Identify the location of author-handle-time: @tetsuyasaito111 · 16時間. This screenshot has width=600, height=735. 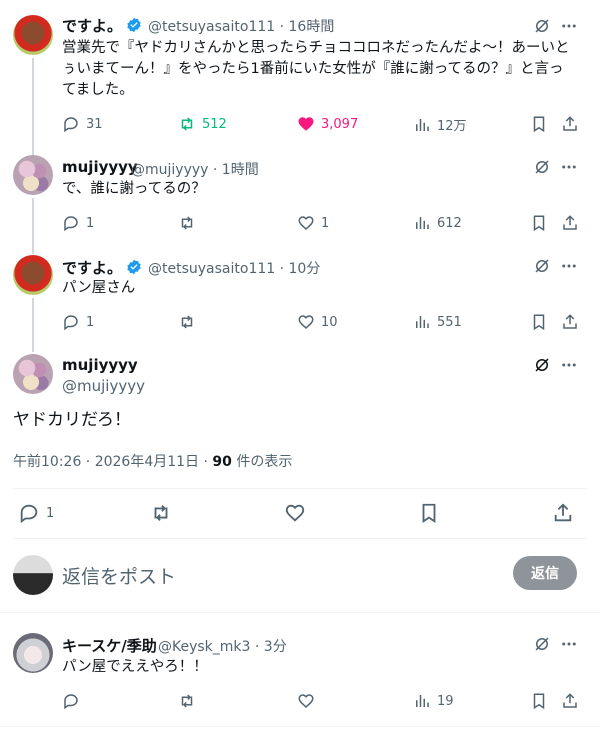
(241, 26).